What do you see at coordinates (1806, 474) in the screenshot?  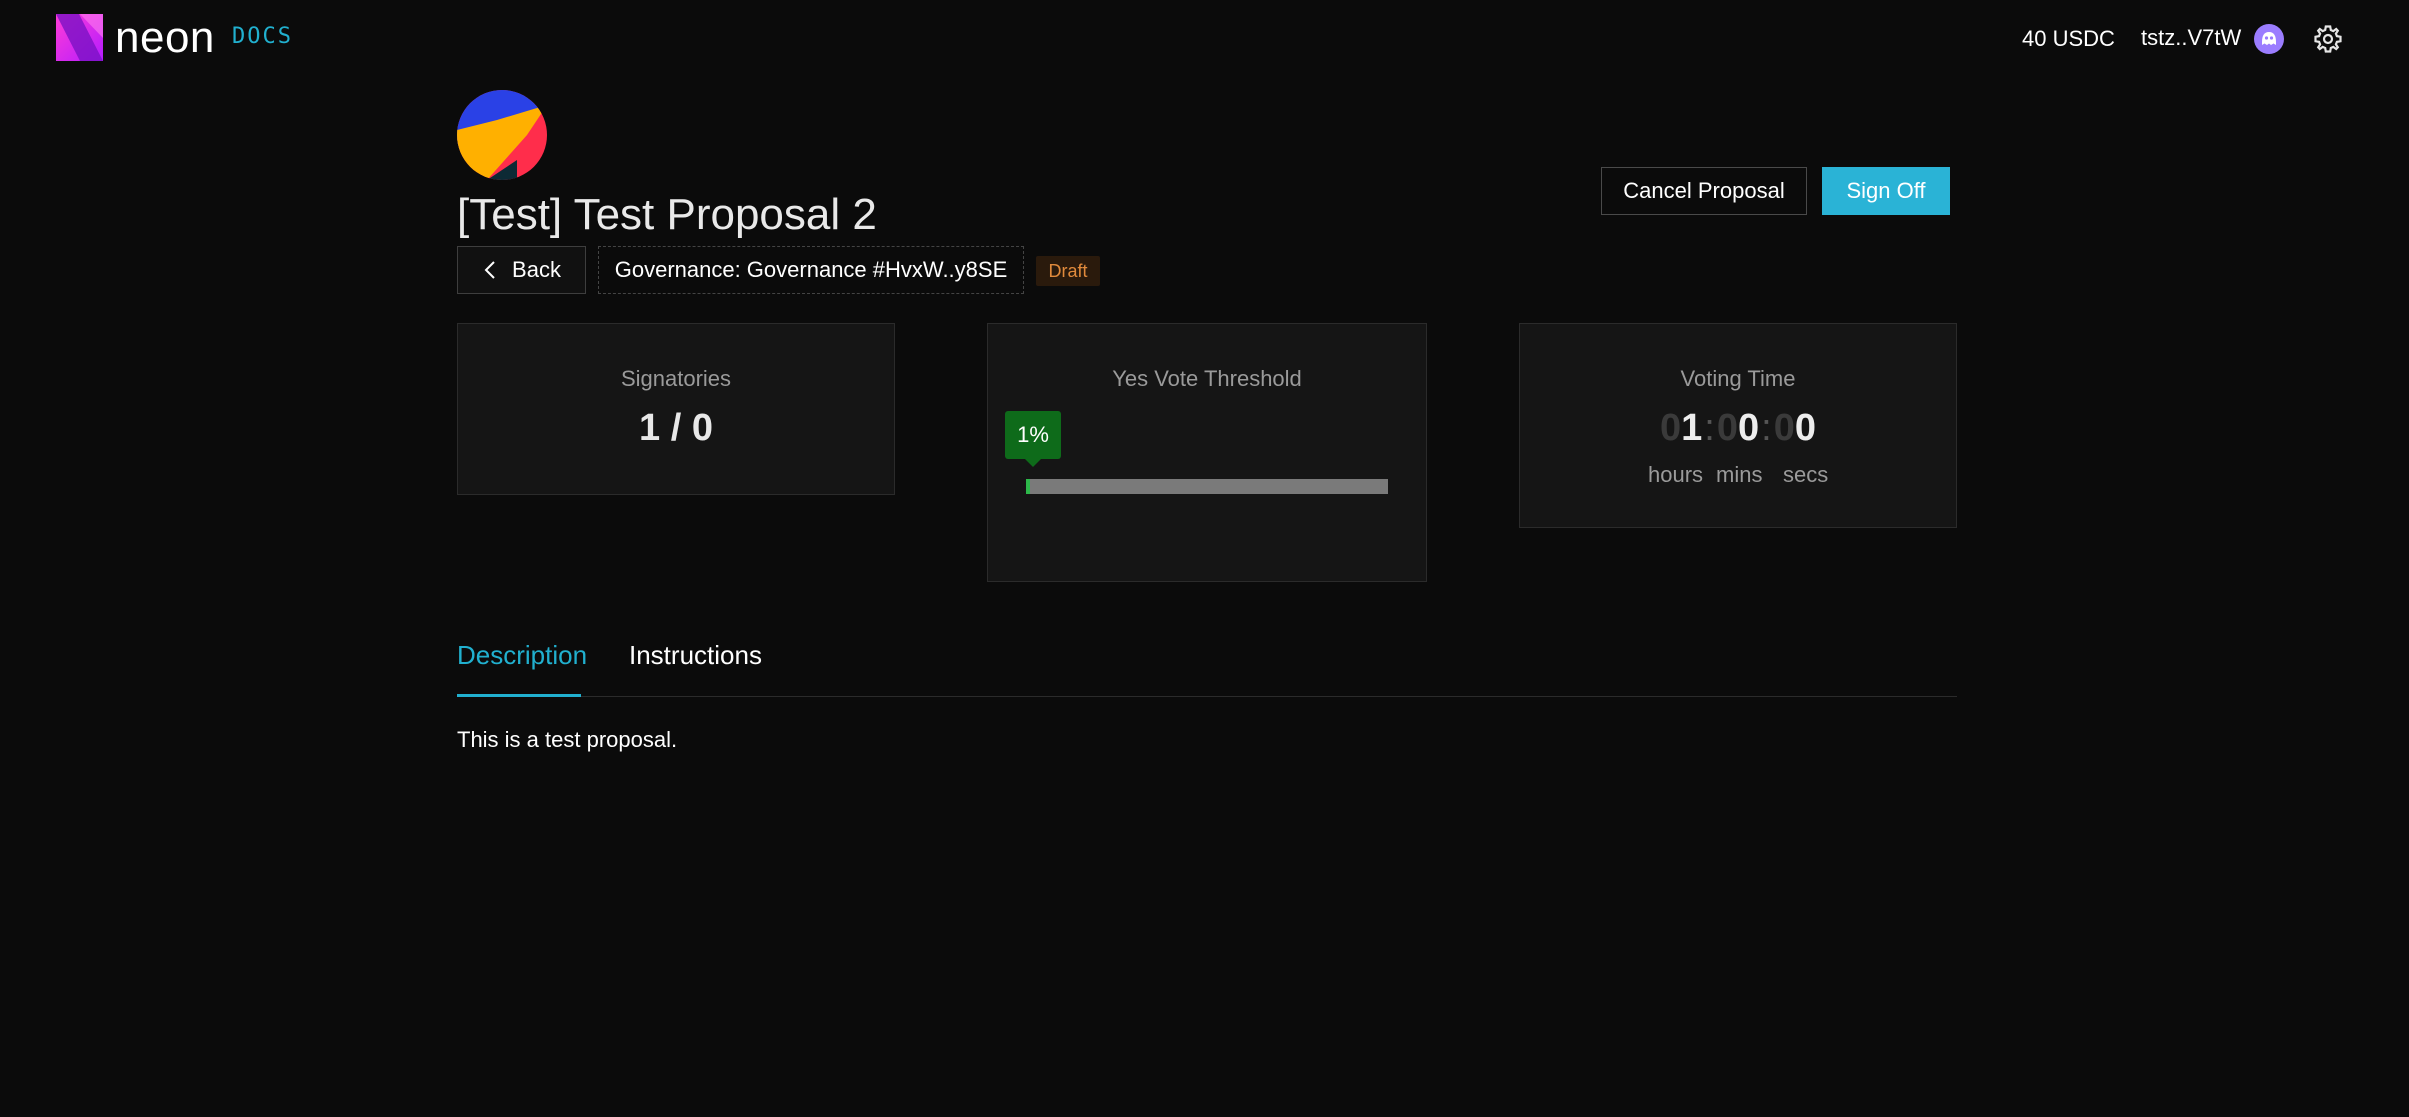 I see `secs-unit: secs` at bounding box center [1806, 474].